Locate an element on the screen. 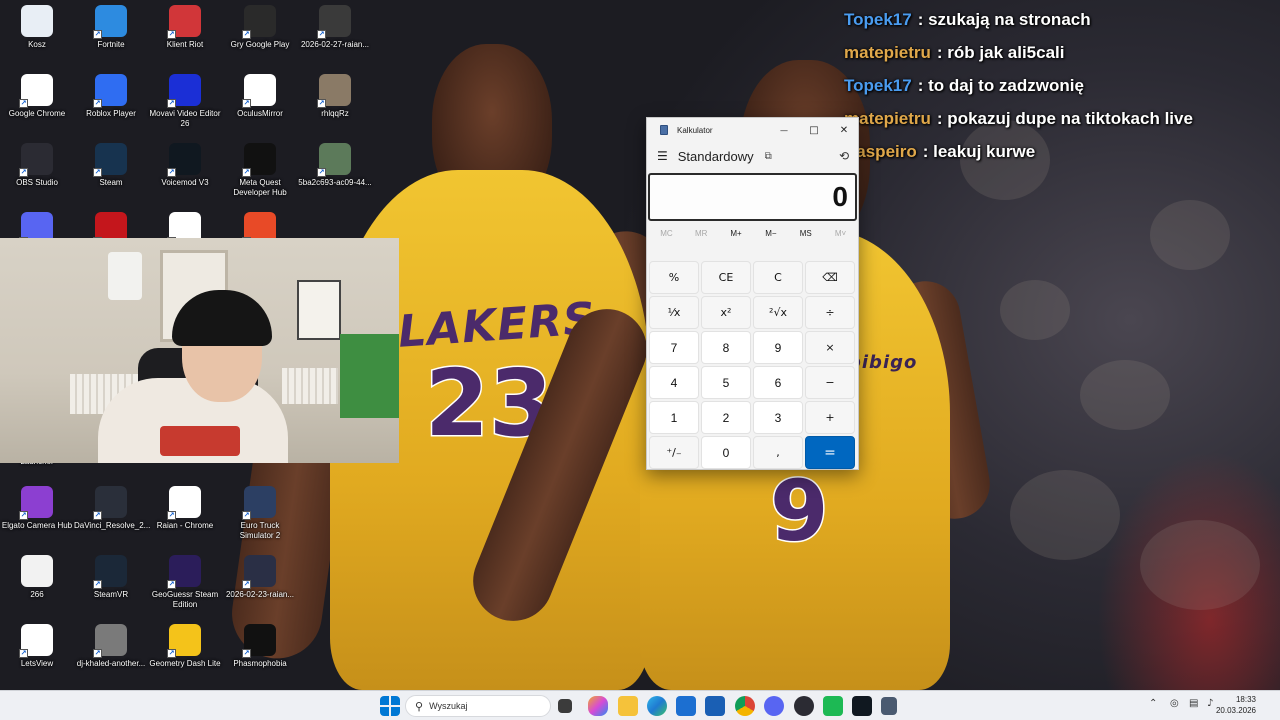 This screenshot has width=1280, height=720. desktop-icon: ↗ Geometry Dash Lite is located at coordinates (185, 646).